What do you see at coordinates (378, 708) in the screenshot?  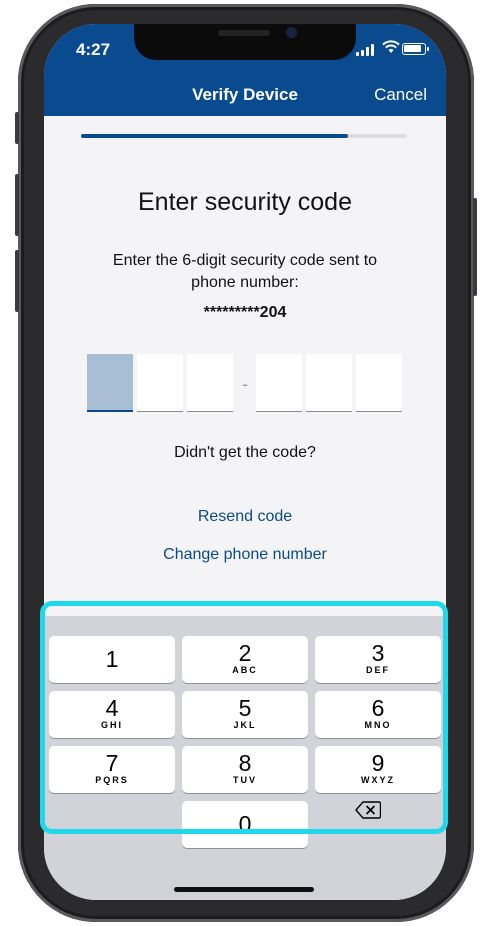 I see `key-digit: 6` at bounding box center [378, 708].